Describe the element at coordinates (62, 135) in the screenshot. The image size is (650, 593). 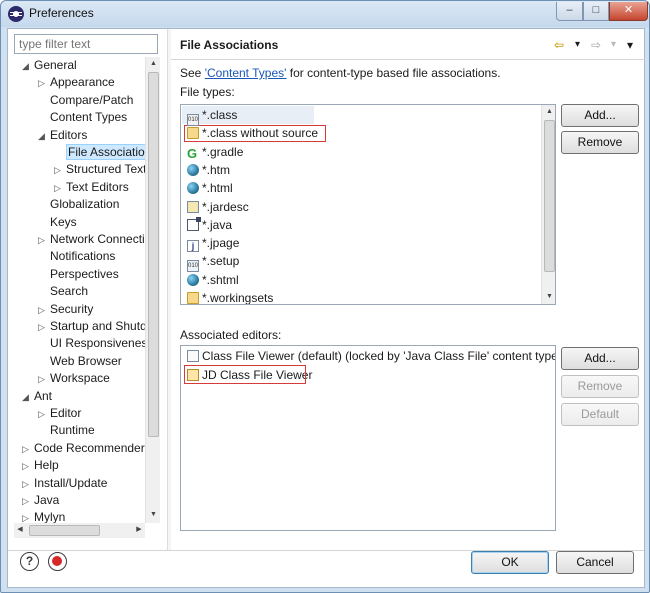
I see `sidebar-item: ◢ Editors` at that location.